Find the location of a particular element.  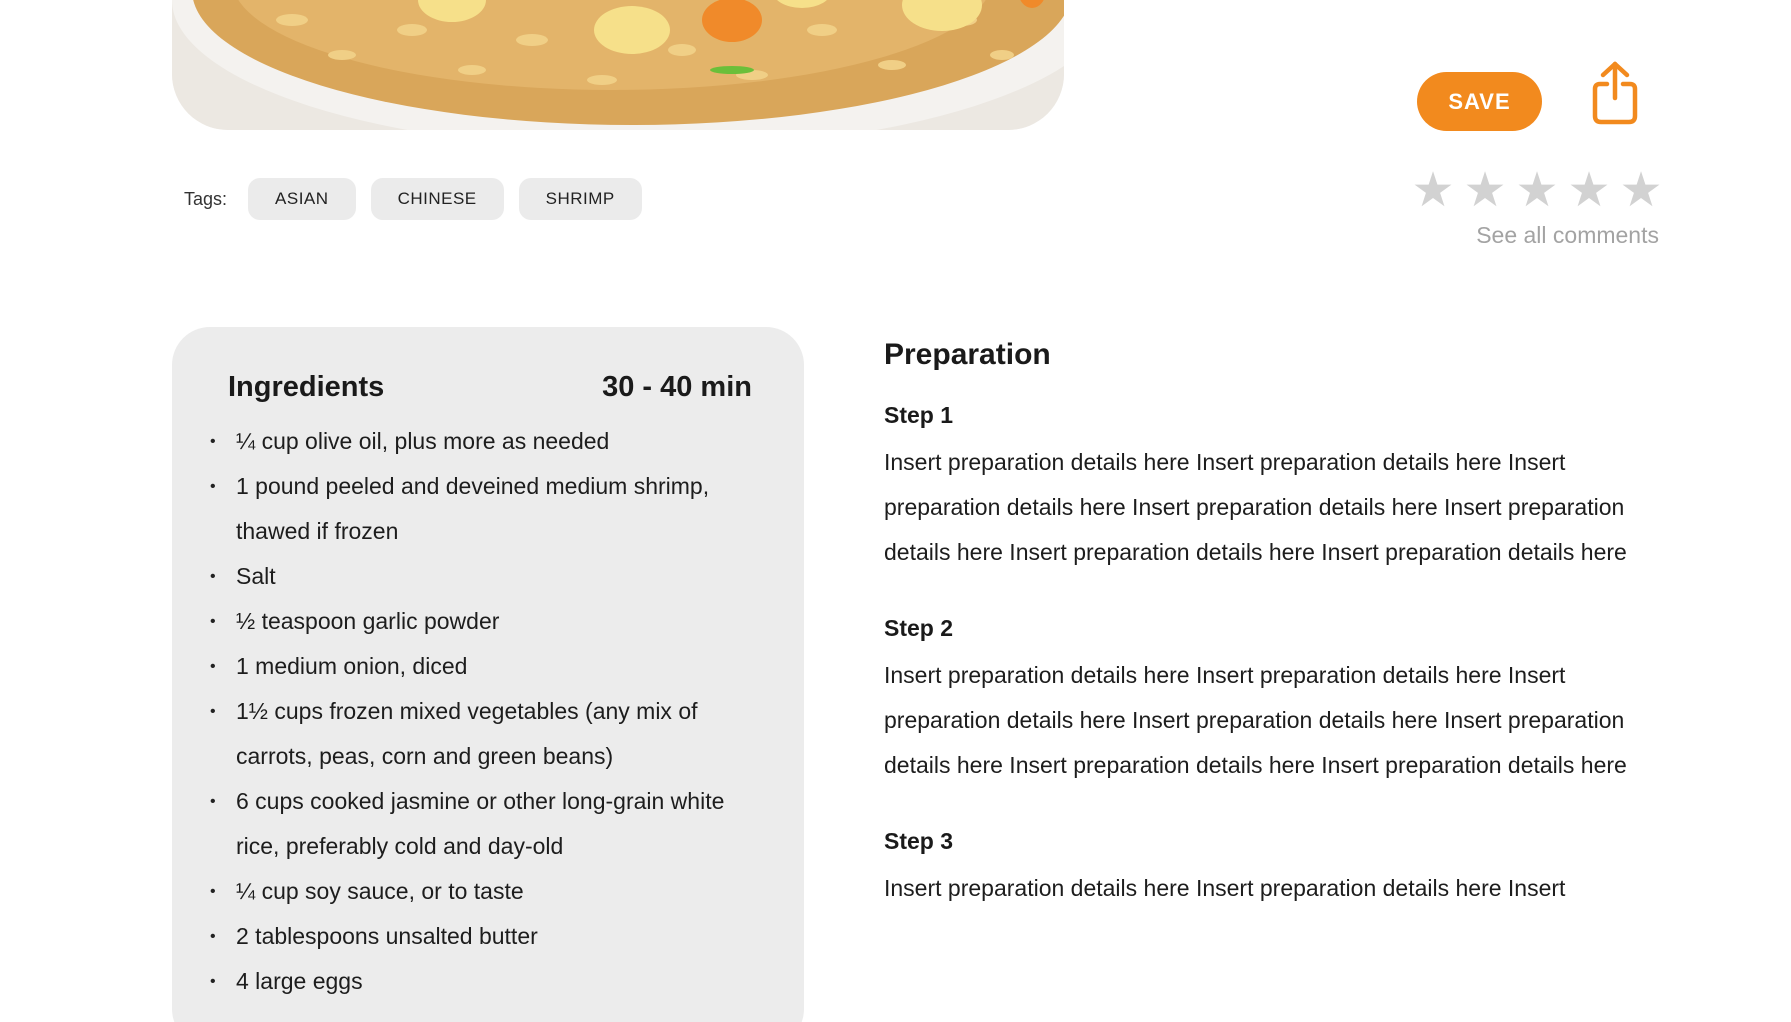

hero-image is located at coordinates (618, 65).